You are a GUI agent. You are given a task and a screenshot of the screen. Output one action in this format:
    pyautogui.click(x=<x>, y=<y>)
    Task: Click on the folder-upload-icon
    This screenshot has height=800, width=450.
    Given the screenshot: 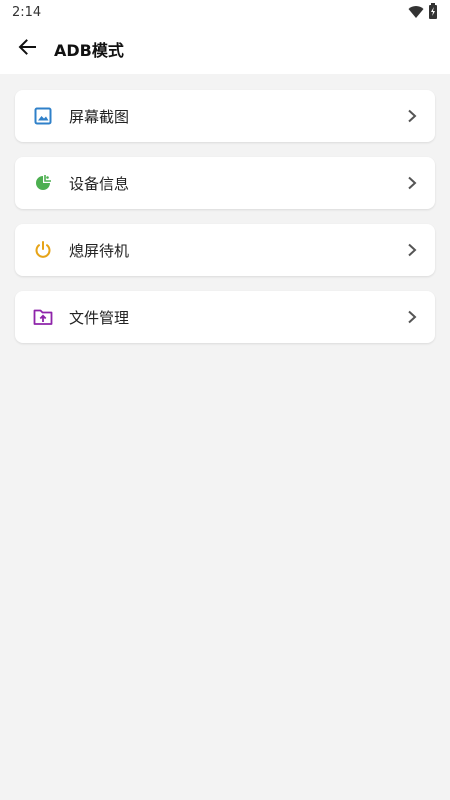 What is the action you would take?
    pyautogui.click(x=43, y=317)
    